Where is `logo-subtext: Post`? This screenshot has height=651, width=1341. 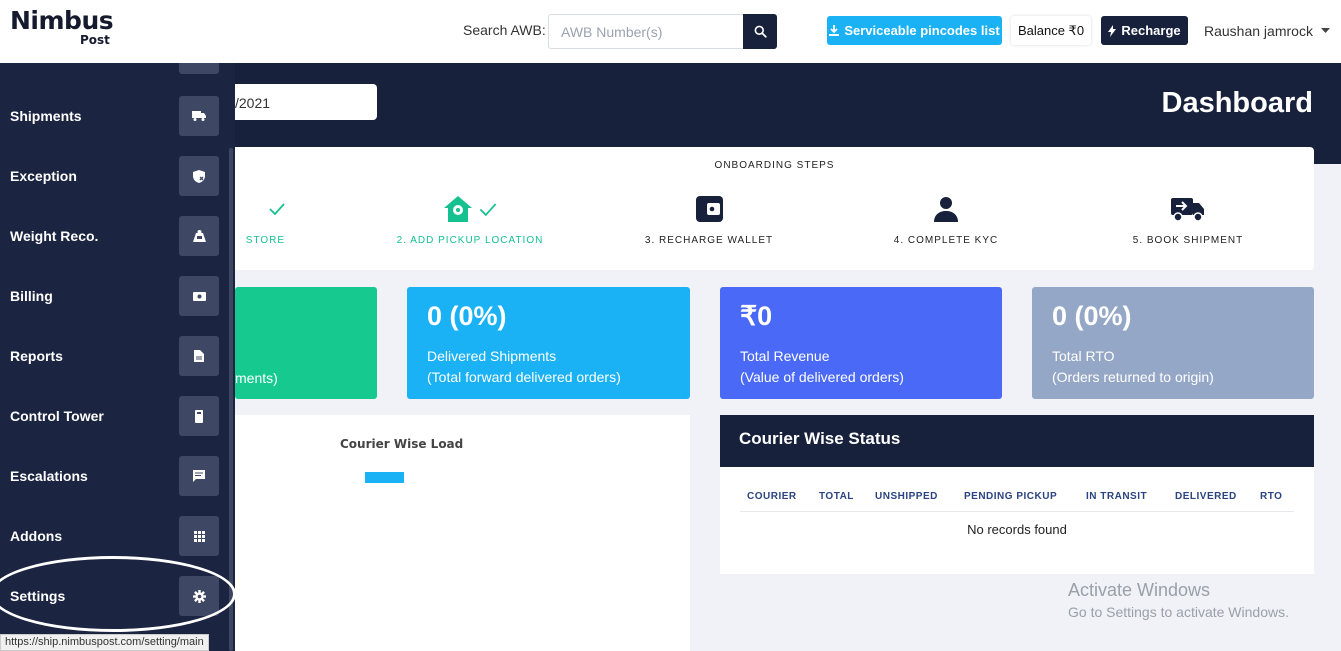 logo-subtext: Post is located at coordinates (95, 40).